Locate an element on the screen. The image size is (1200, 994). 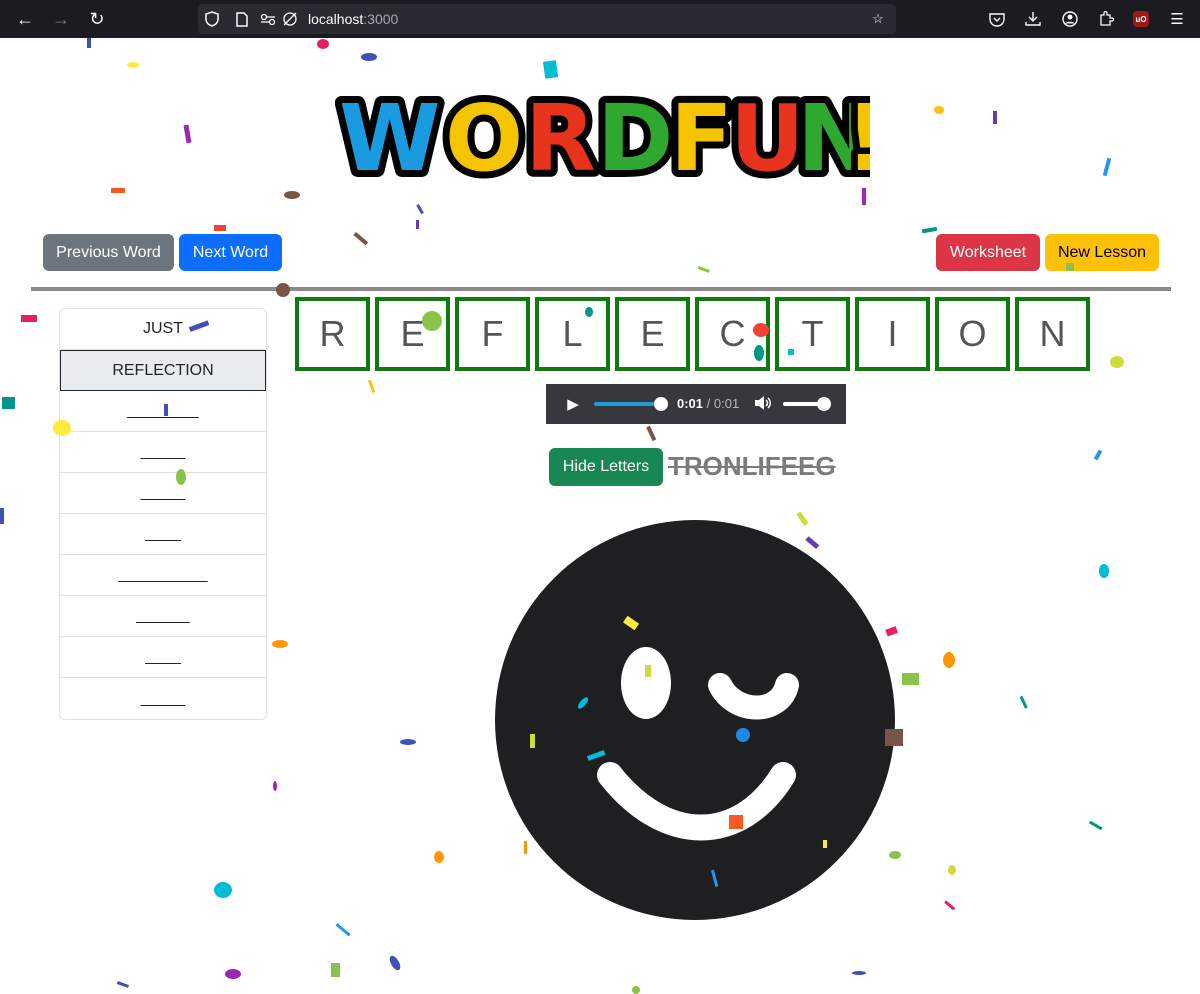
letter-box: C is located at coordinates (732, 334).